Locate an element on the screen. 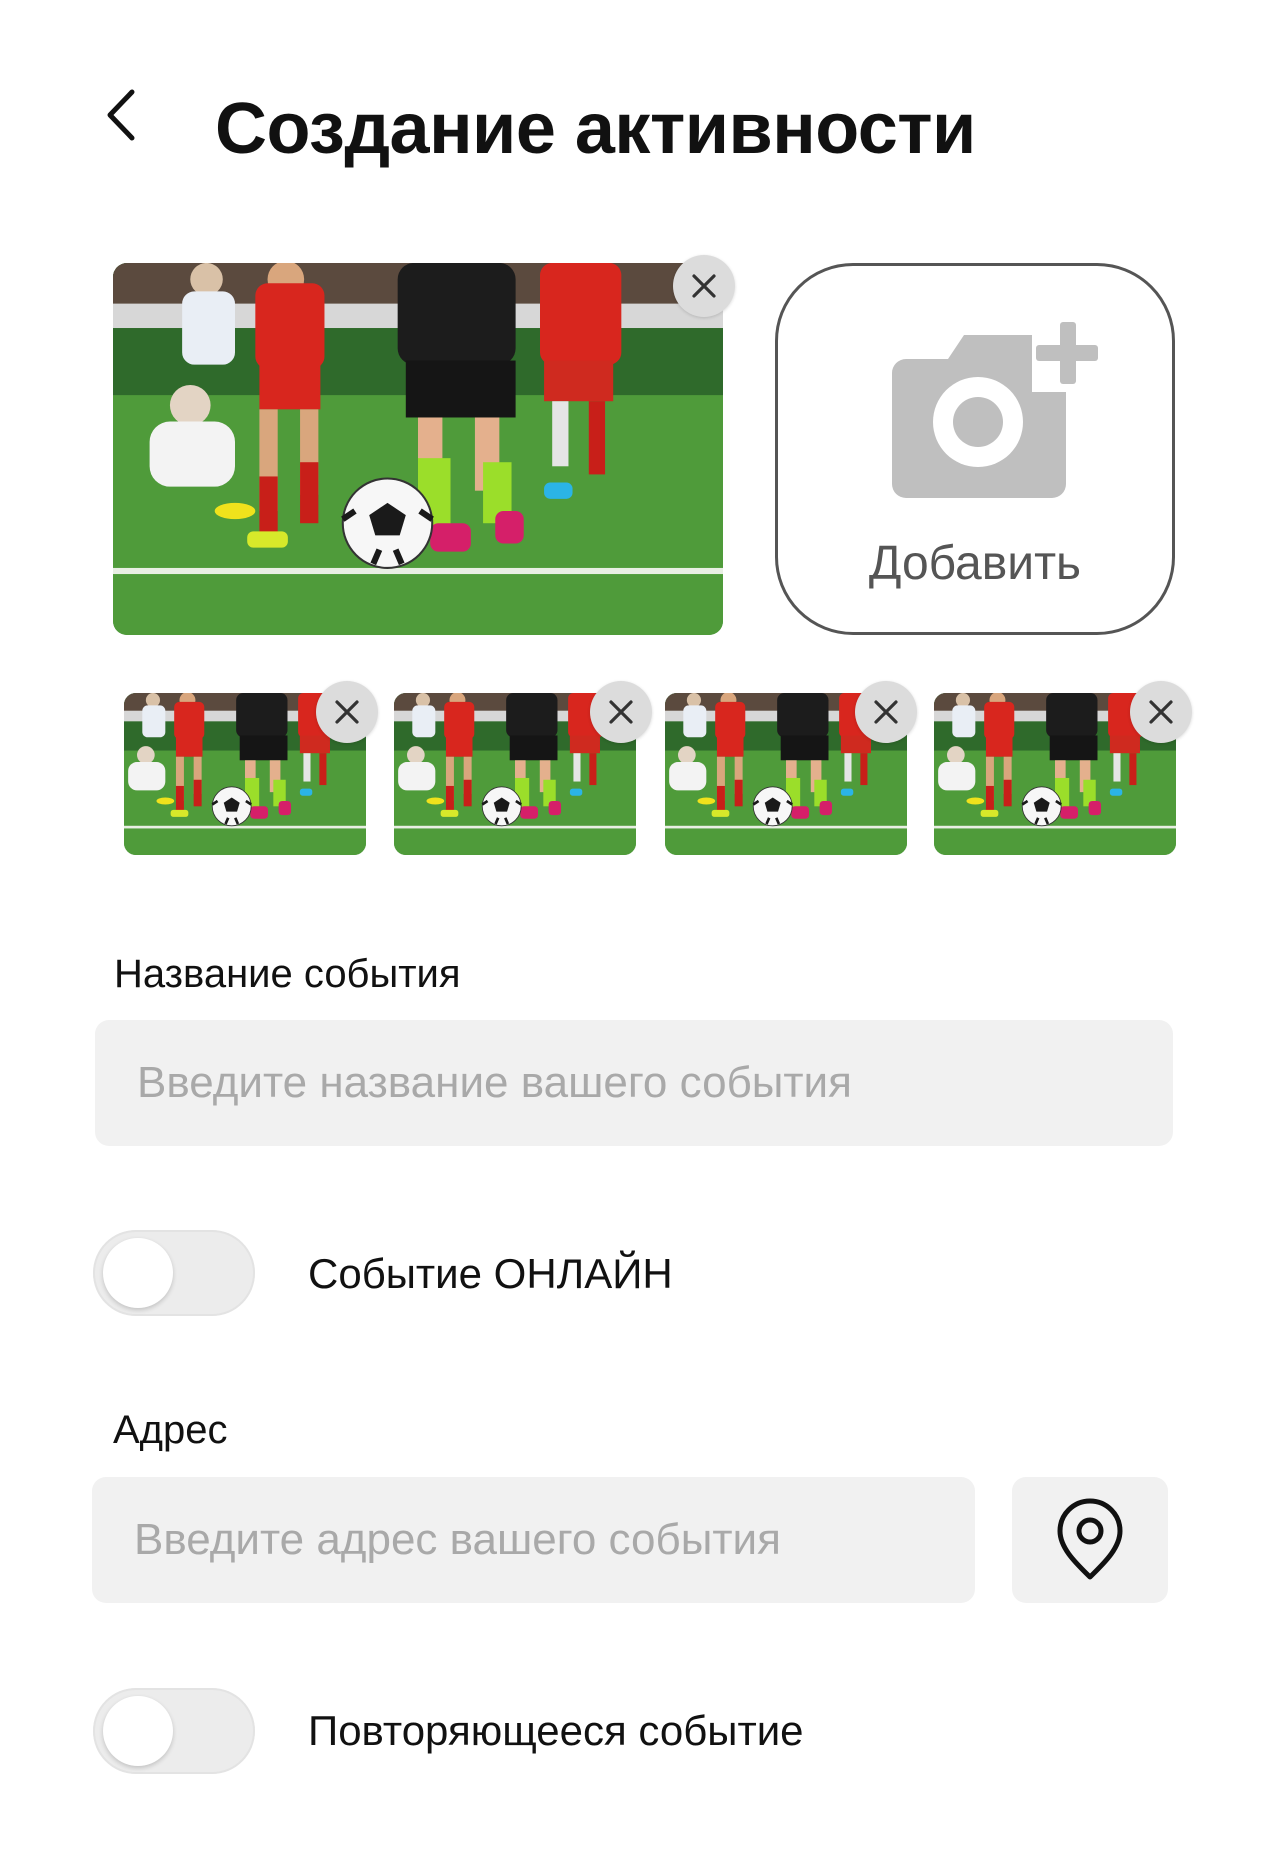 This screenshot has width=1276, height=1868. recurring-toggle-label: Повторяющееся событие is located at coordinates (556, 1730).